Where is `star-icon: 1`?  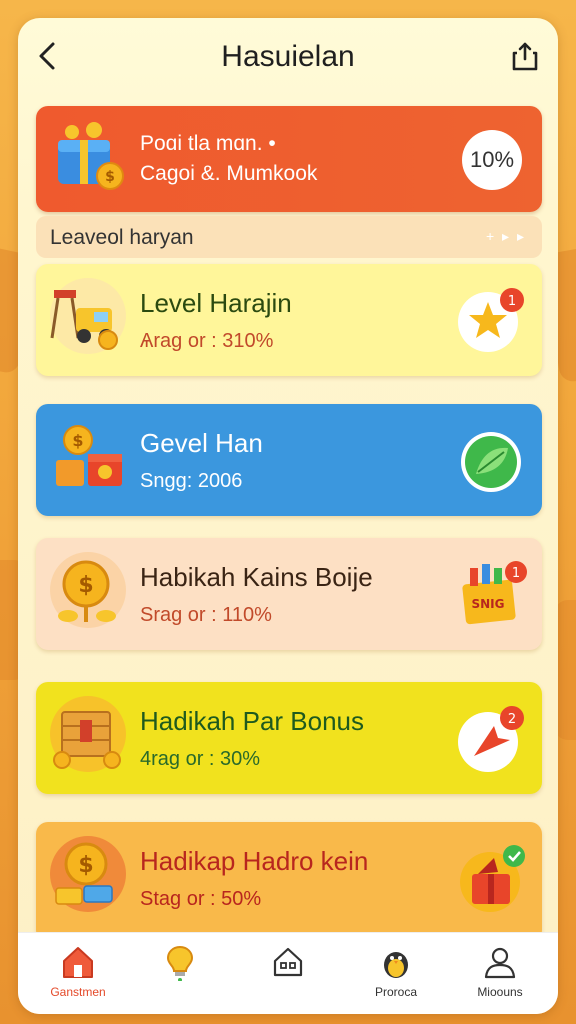
star-icon: 1 is located at coordinates (491, 320).